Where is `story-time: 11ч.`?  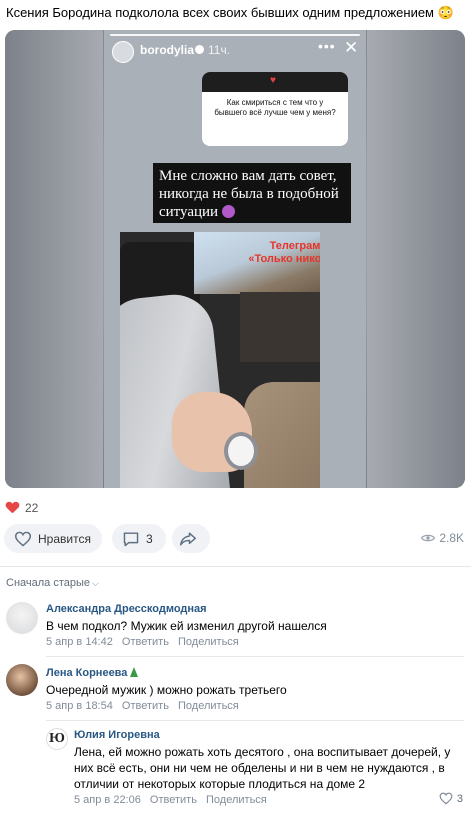 story-time: 11ч. is located at coordinates (219, 50).